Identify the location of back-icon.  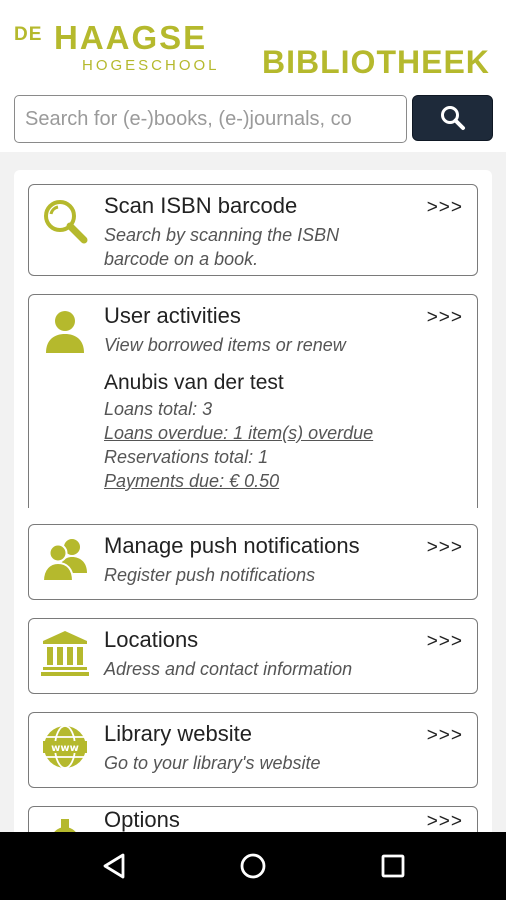
(114, 866).